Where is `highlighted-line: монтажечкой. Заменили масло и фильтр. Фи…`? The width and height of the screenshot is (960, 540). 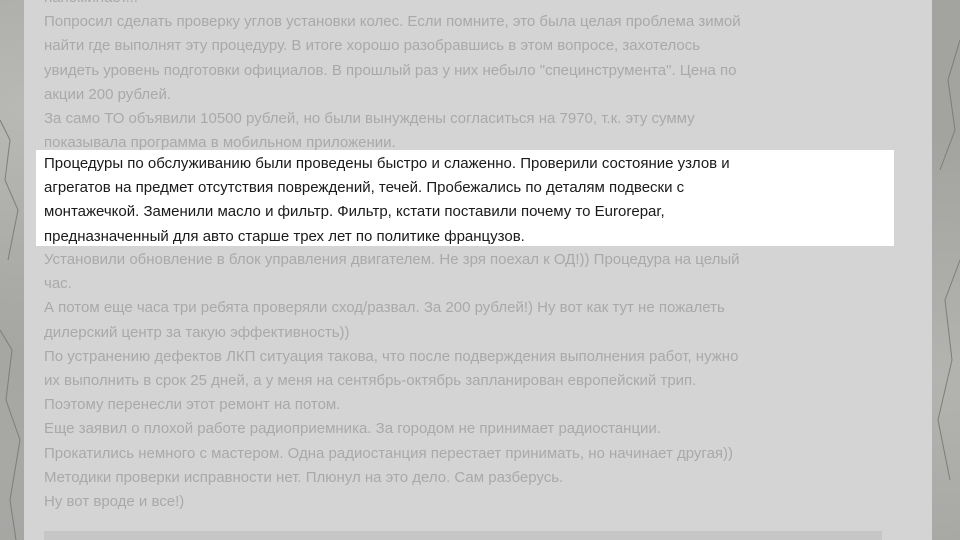 highlighted-line: монтажечкой. Заменили масло и фильтр. Фи… is located at coordinates (354, 212).